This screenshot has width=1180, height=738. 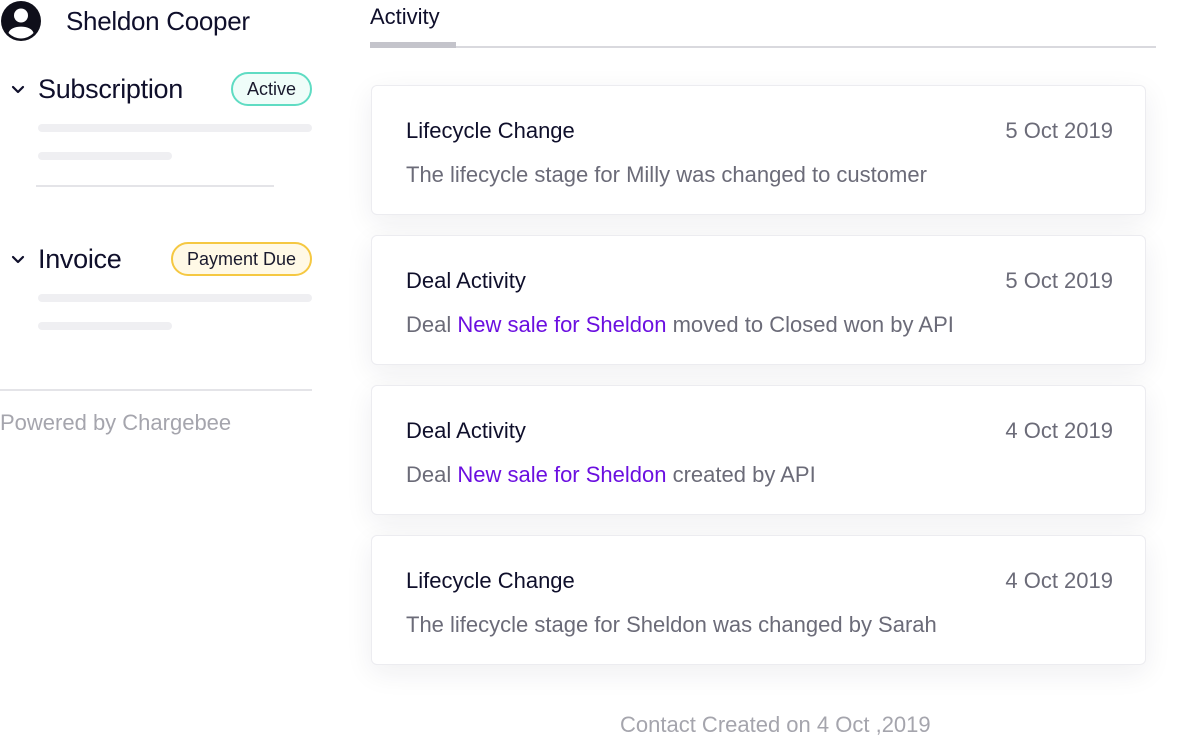 I want to click on invoice-section-header: Invoice Payment Due, so click(x=156, y=259).